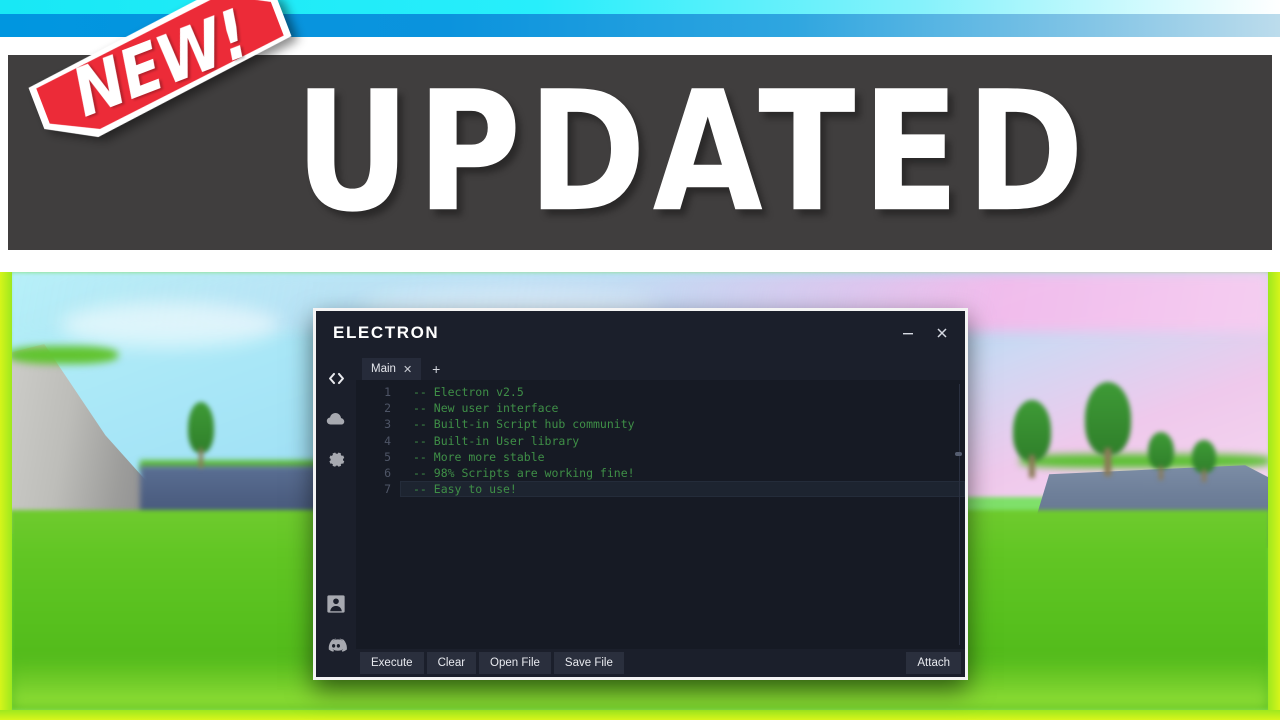 The height and width of the screenshot is (720, 1280). I want to click on user-icon, so click(336, 604).